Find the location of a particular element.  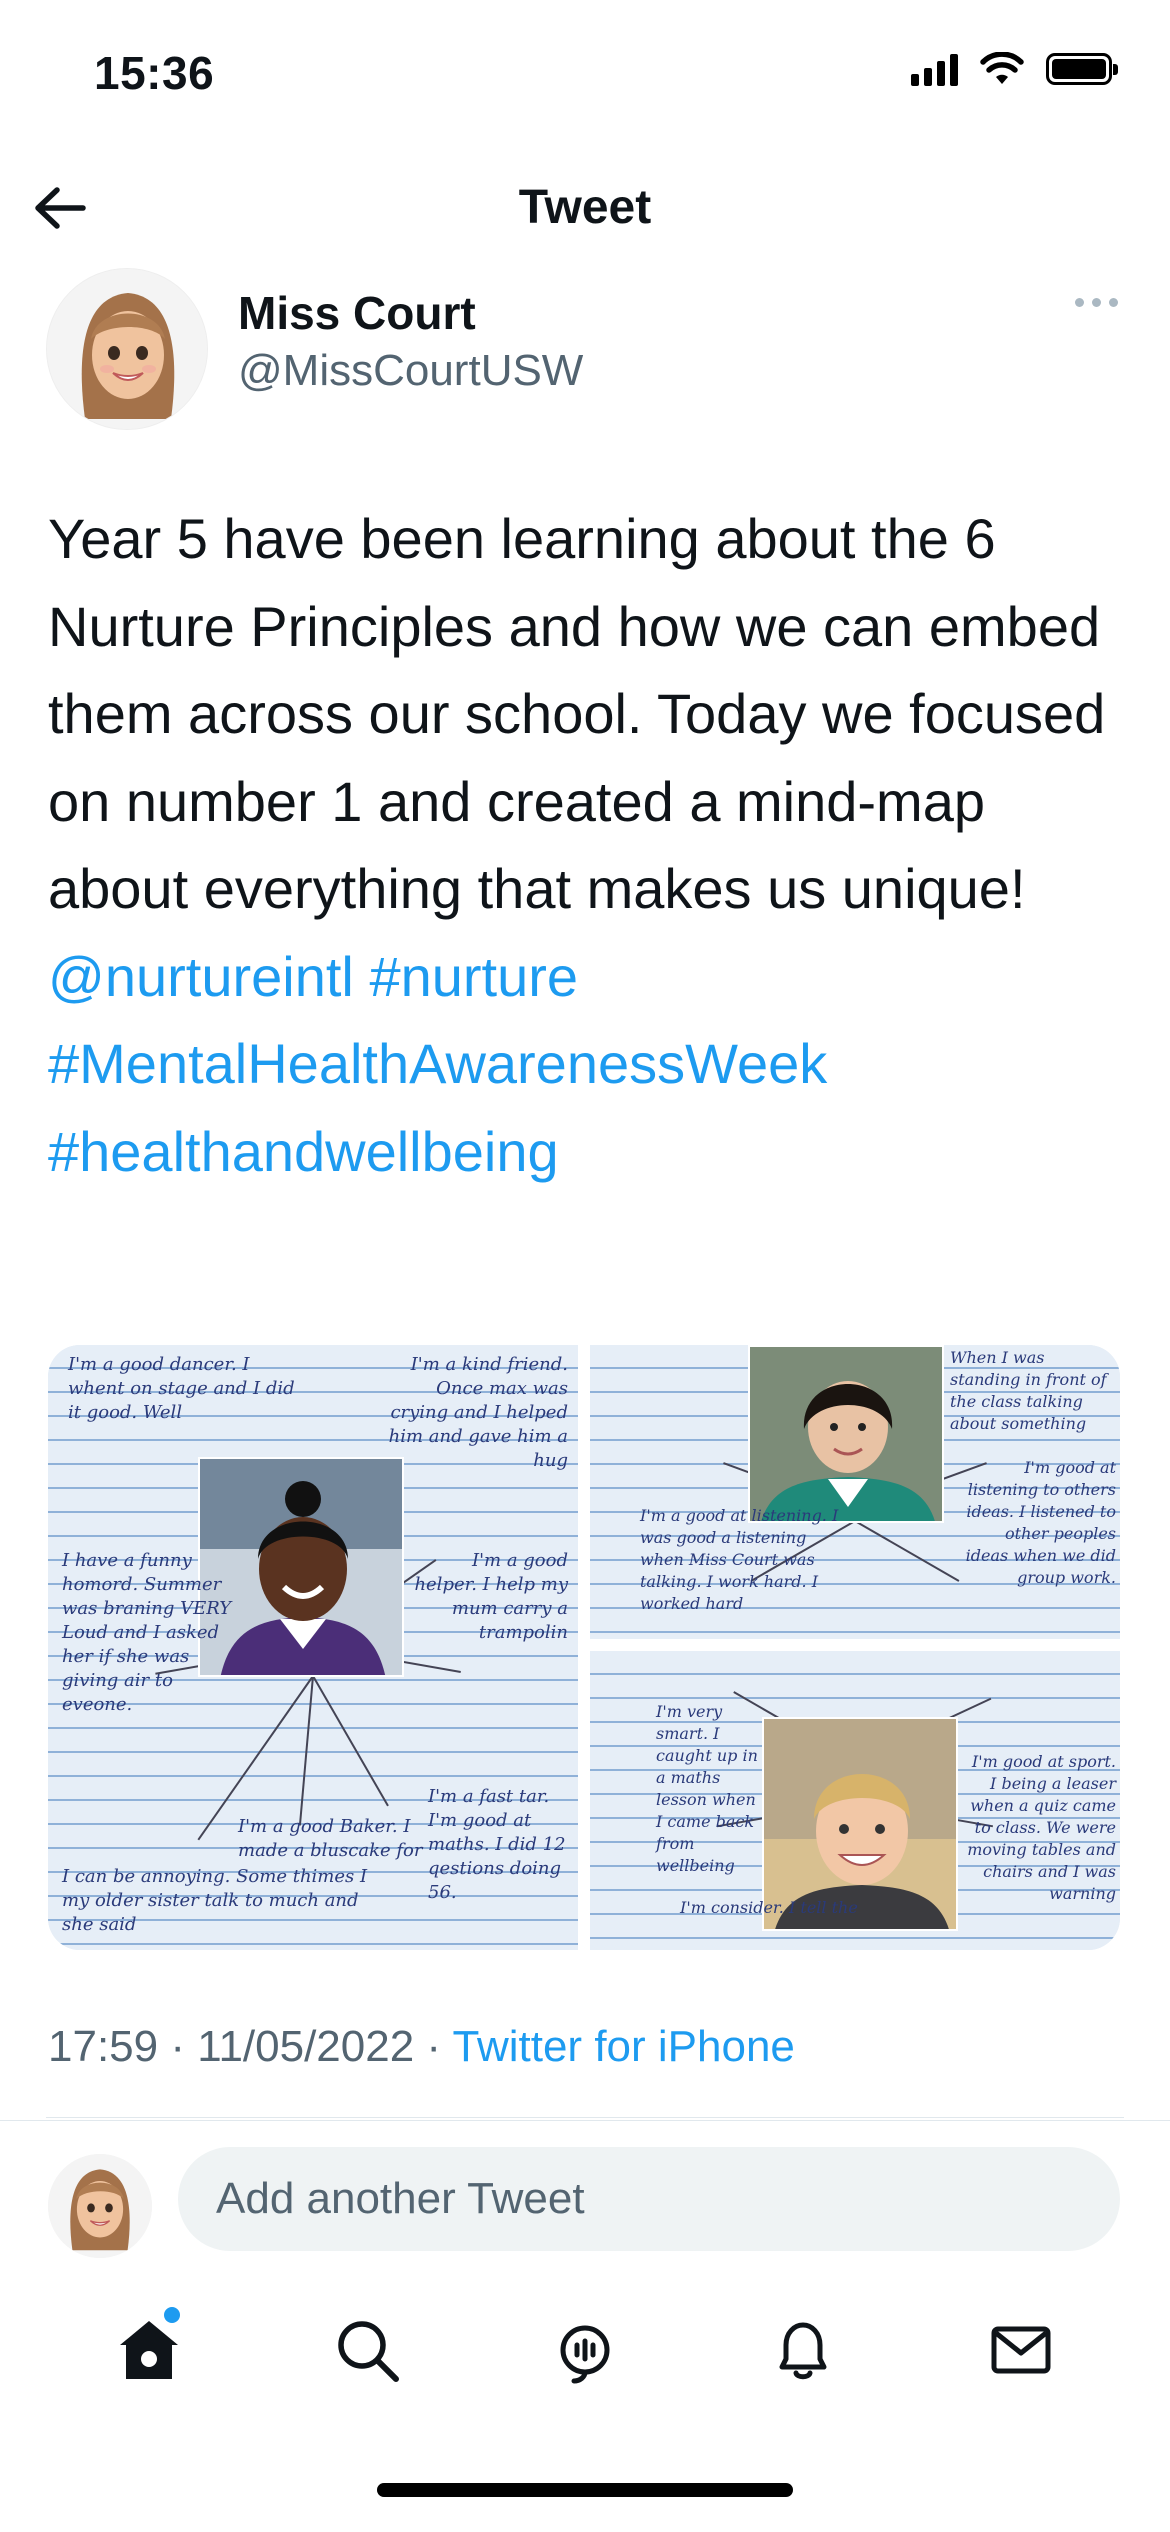

student-photo is located at coordinates (846, 1434).